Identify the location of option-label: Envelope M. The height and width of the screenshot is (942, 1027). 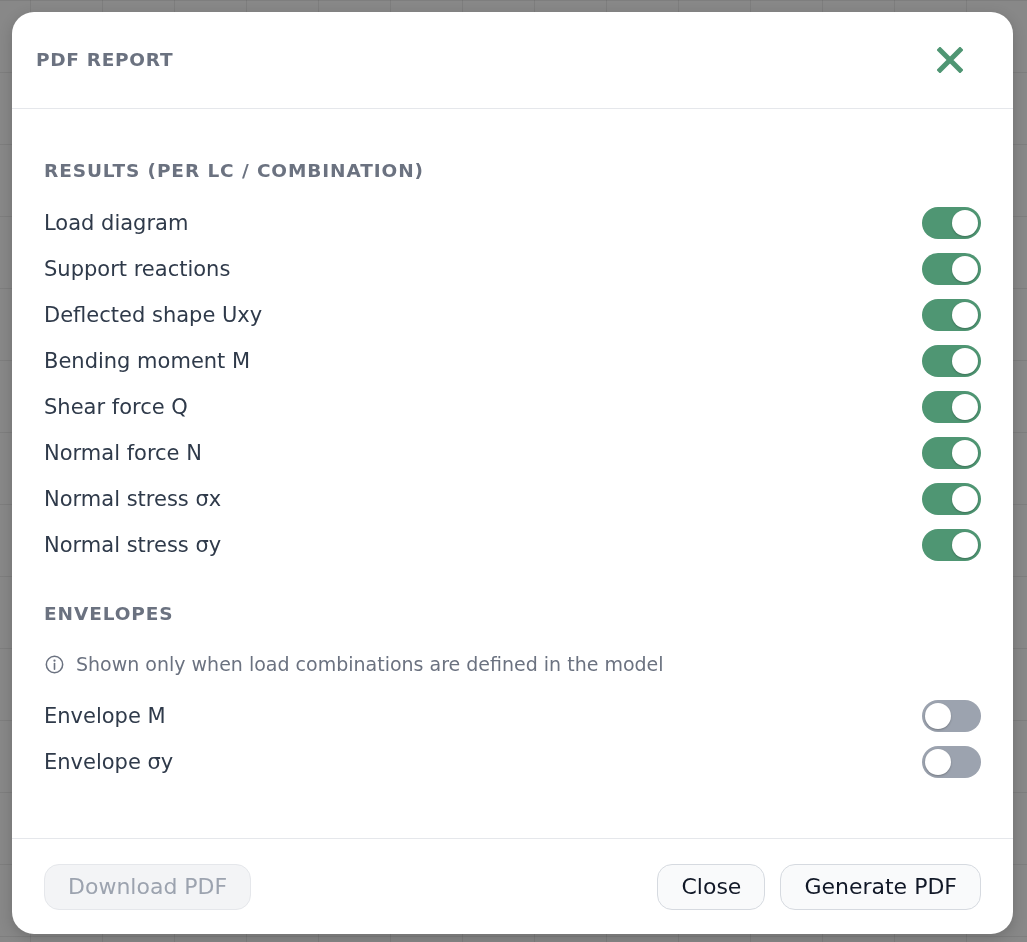
(105, 716).